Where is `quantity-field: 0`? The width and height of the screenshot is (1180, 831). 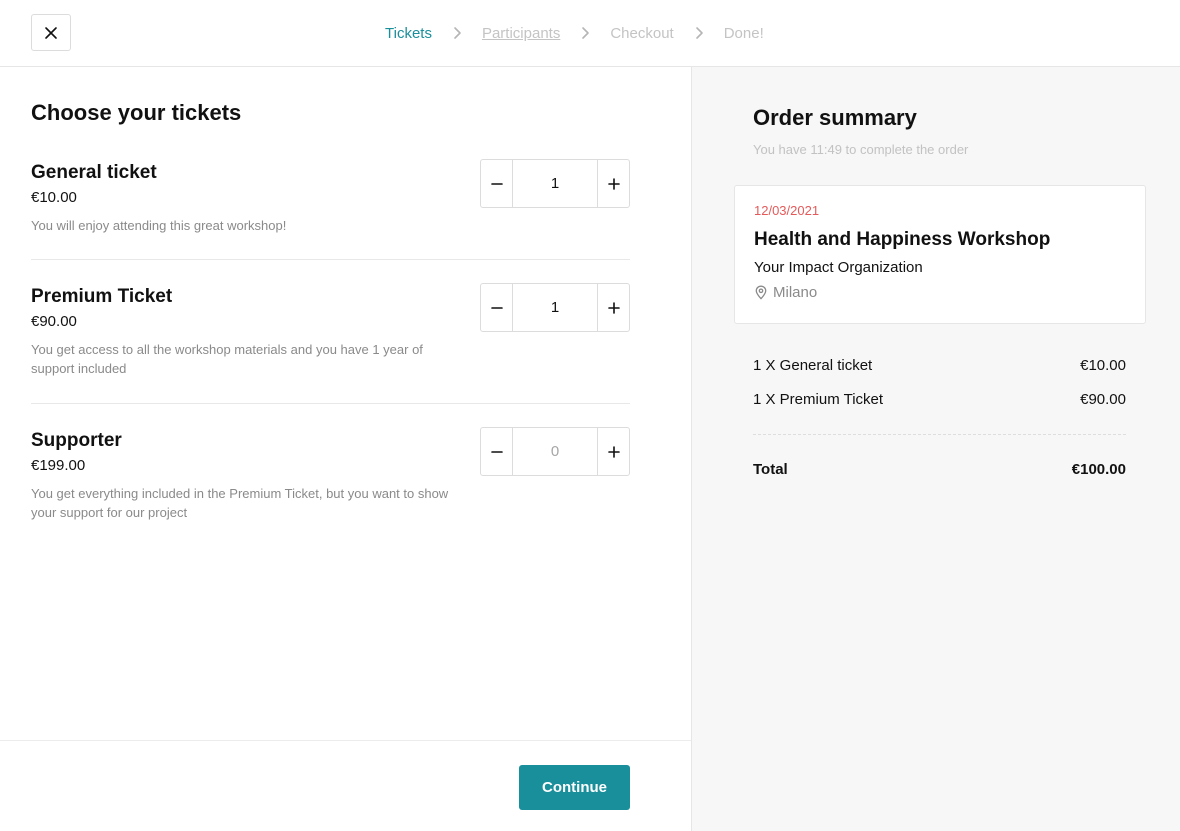 quantity-field: 0 is located at coordinates (555, 451).